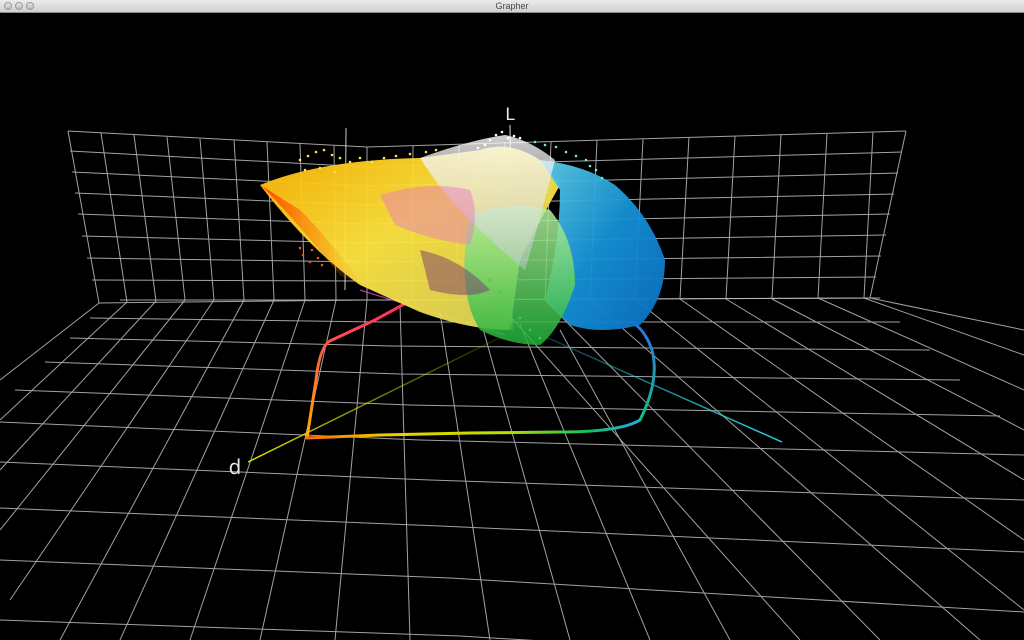 The image size is (1024, 640). Describe the element at coordinates (473, 429) in the screenshot. I see `locus-bottom` at that location.